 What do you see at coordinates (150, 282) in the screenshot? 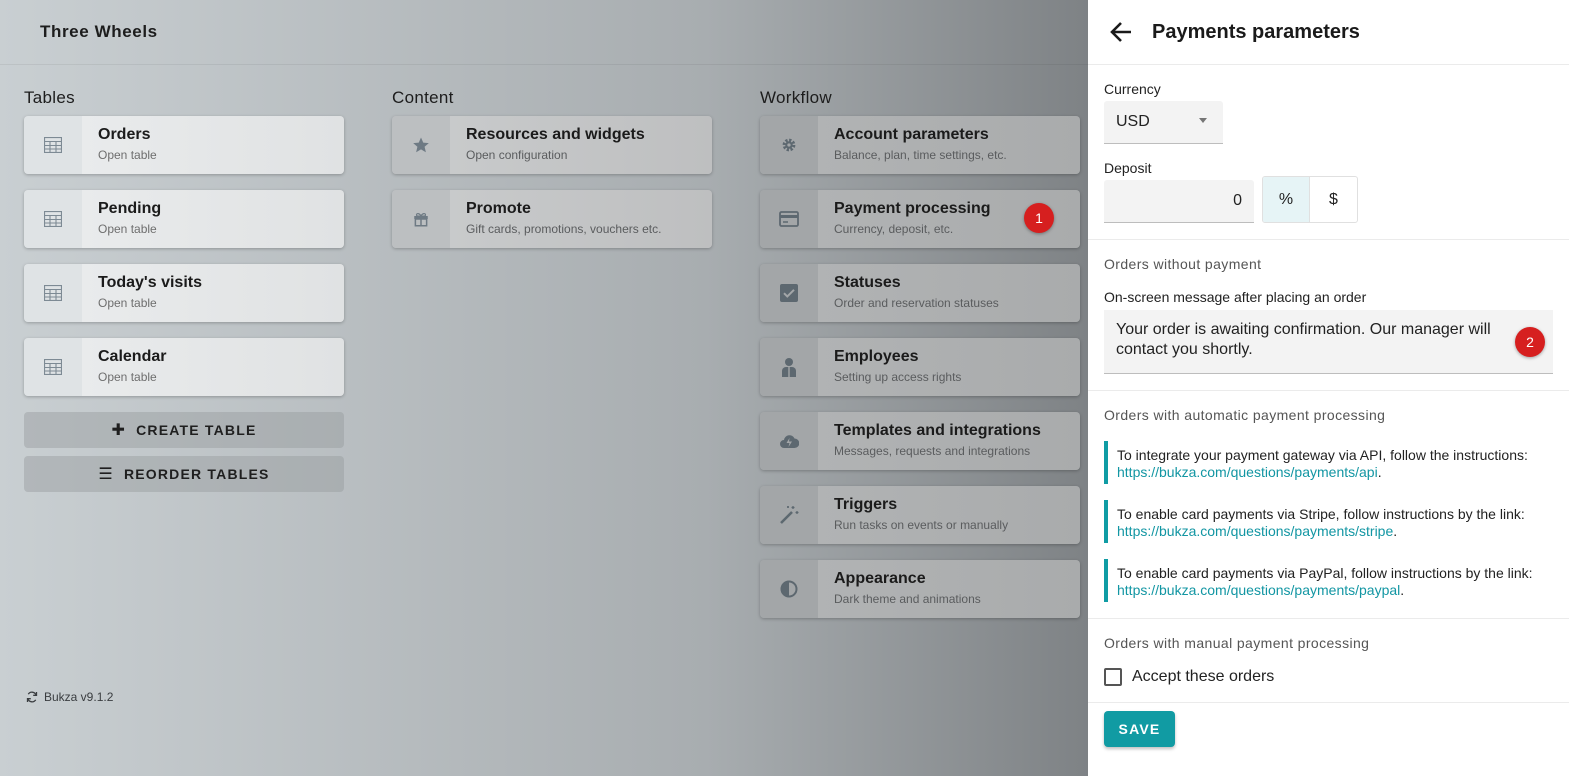
I see `card-title: Today's visits` at bounding box center [150, 282].